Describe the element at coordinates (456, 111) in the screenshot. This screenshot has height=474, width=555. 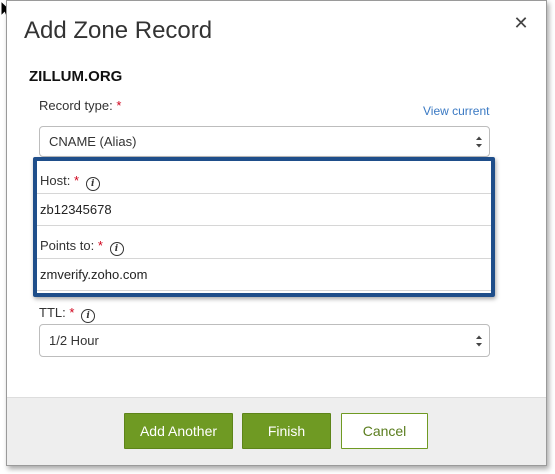
I see `view-current-link: View current` at that location.